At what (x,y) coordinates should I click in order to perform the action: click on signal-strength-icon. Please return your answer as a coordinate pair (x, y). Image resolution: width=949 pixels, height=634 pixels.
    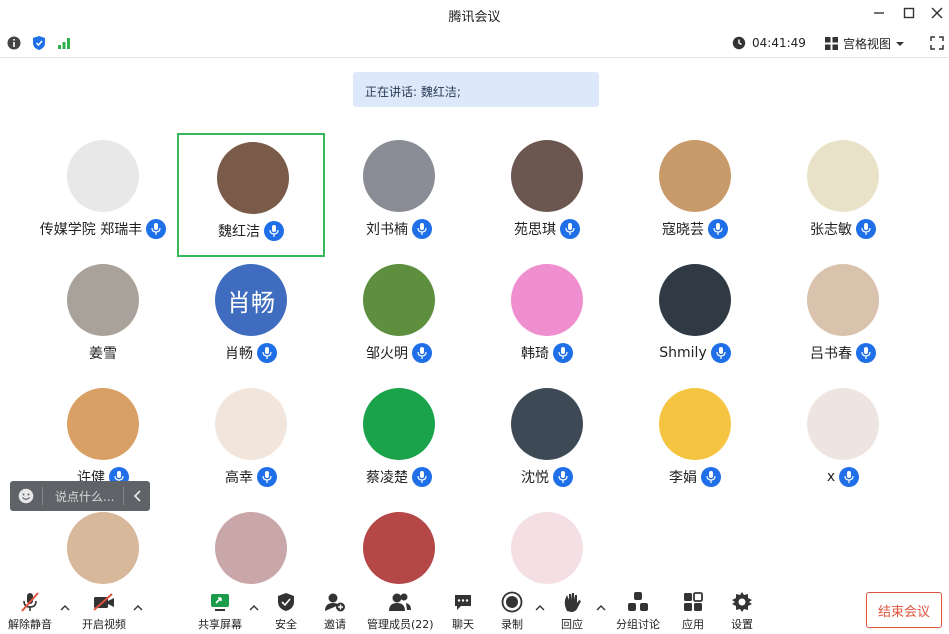
    Looking at the image, I should click on (64, 43).